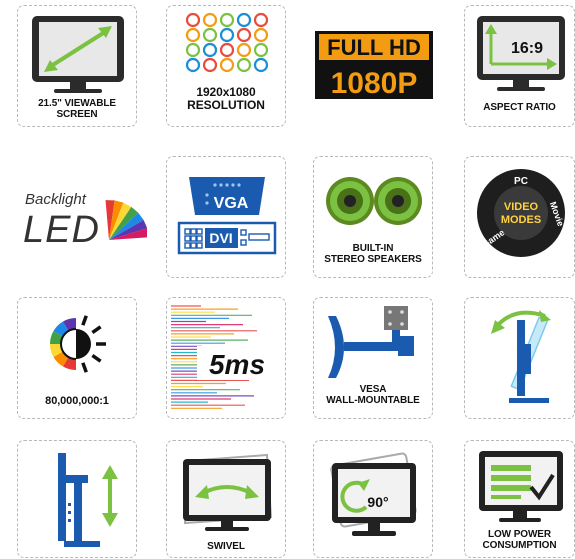 The image size is (575, 559). I want to click on response-time-value: 5ms, so click(237, 364).